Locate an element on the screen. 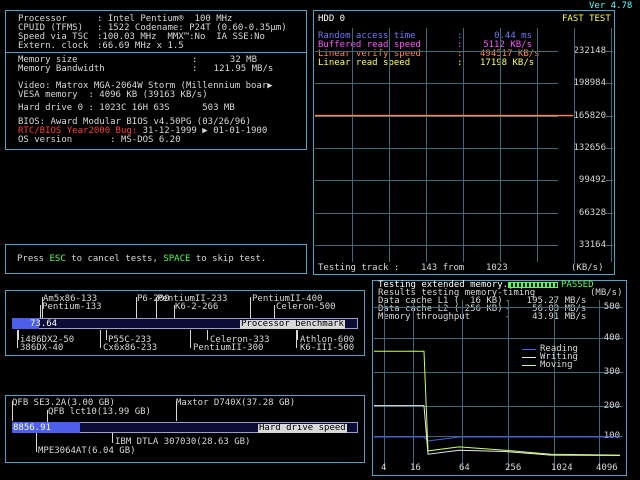 The height and width of the screenshot is (480, 640). memory-chart is located at coordinates (497, 403).